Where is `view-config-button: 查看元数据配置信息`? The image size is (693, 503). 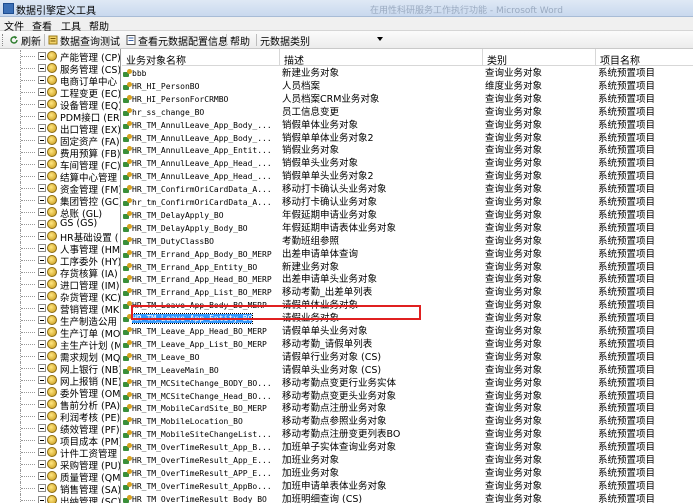
view-config-button: 查看元数据配置信息 is located at coordinates (177, 40).